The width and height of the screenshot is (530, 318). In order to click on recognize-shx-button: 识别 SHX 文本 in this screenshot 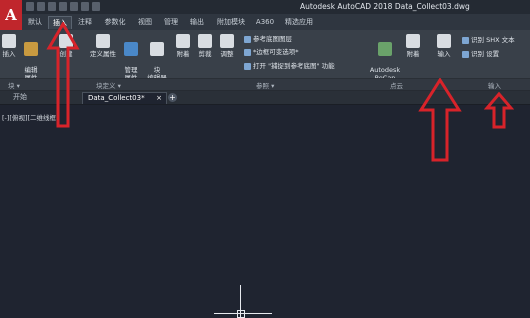, I will do `click(488, 39)`.